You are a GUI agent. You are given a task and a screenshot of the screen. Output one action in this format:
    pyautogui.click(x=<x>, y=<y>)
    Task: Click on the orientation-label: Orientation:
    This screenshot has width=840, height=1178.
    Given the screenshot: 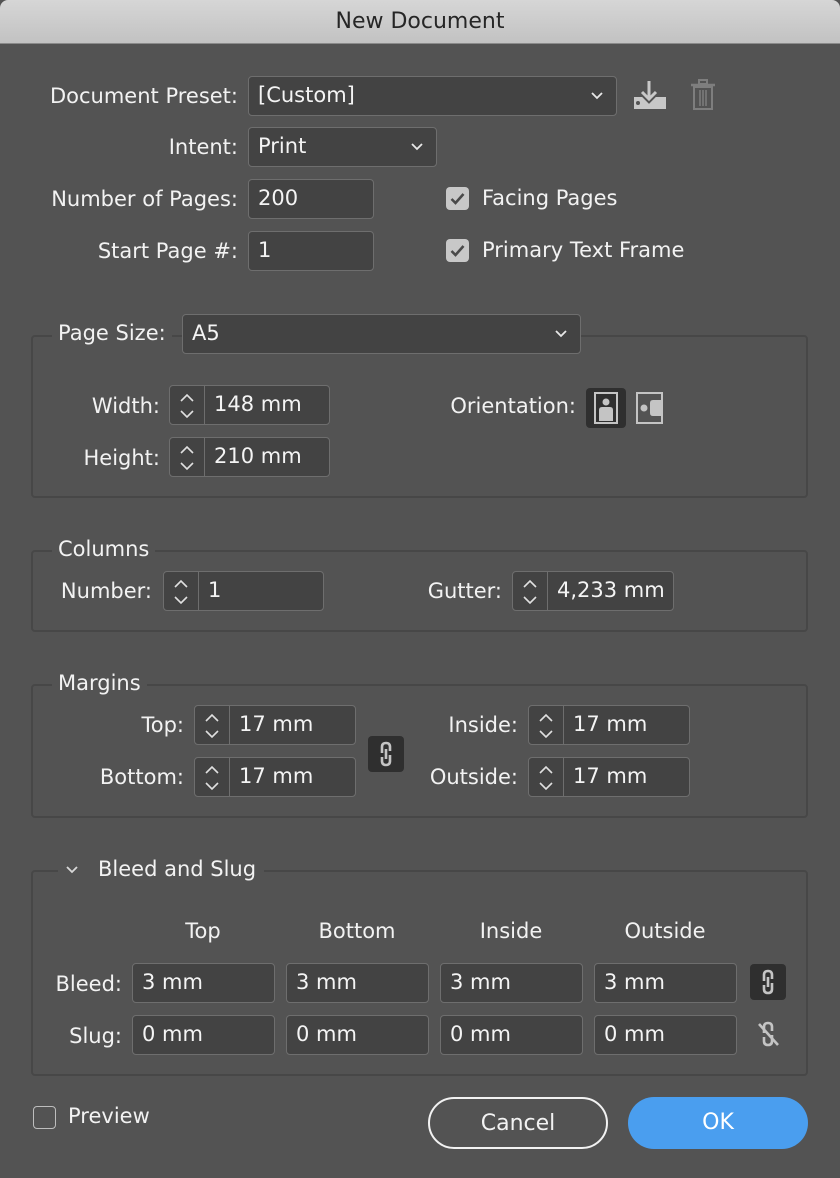 What is the action you would take?
    pyautogui.click(x=513, y=406)
    